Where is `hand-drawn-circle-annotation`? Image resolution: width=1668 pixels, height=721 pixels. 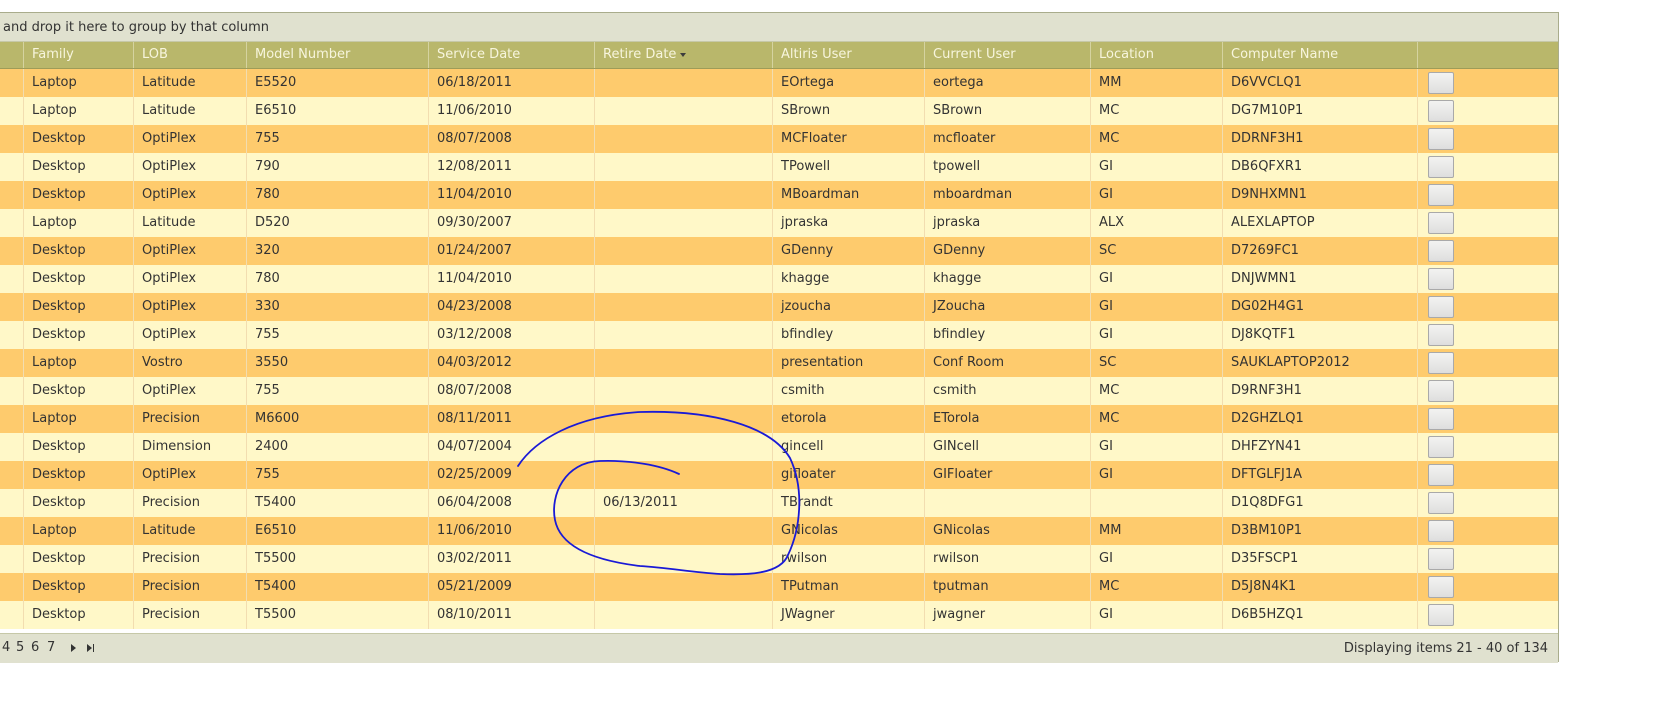
hand-drawn-circle-annotation is located at coordinates (659, 493).